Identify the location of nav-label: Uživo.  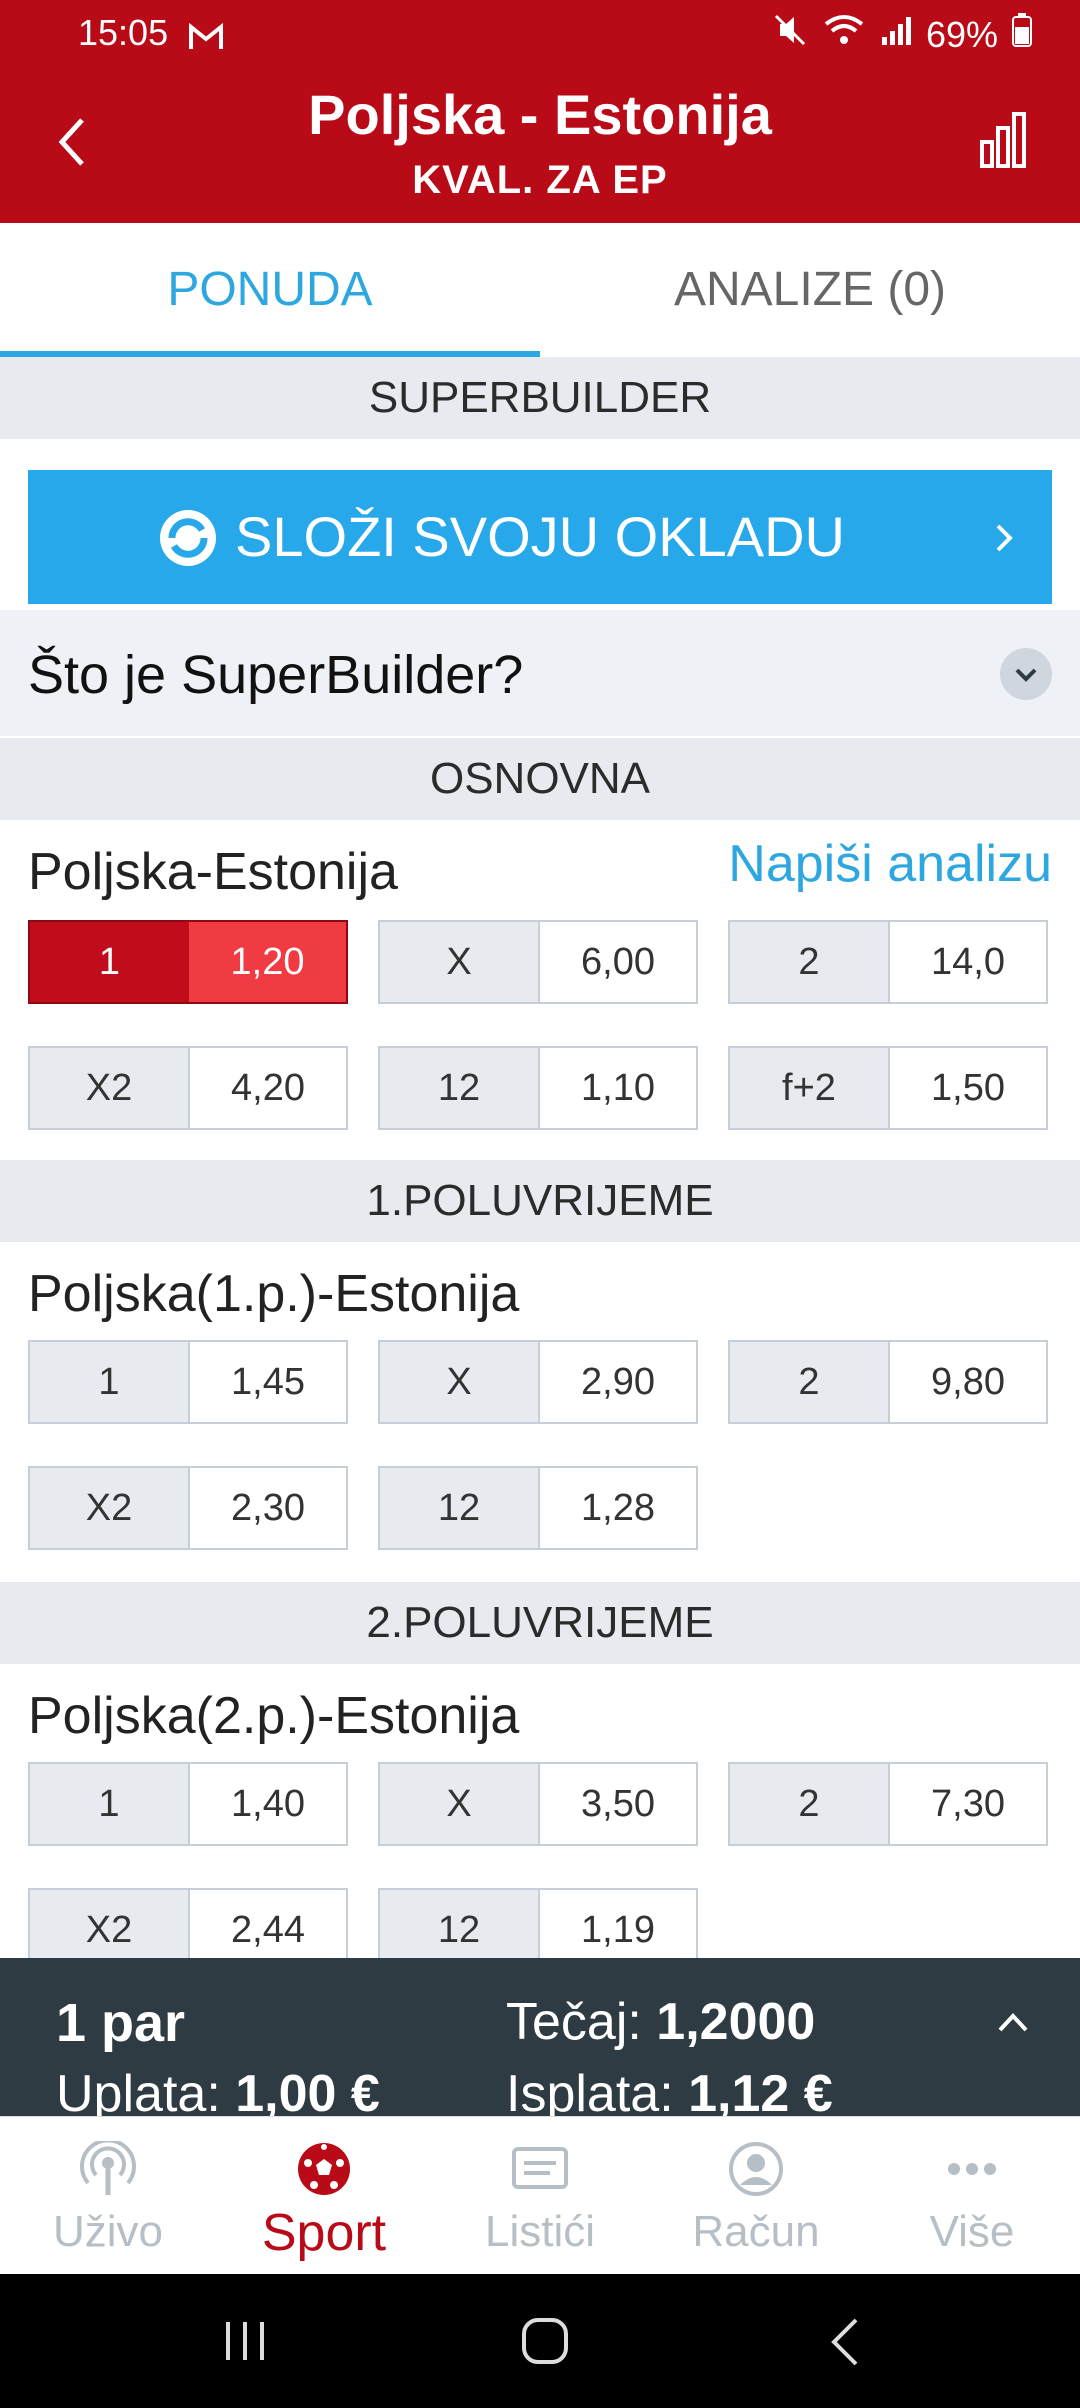
(108, 2231).